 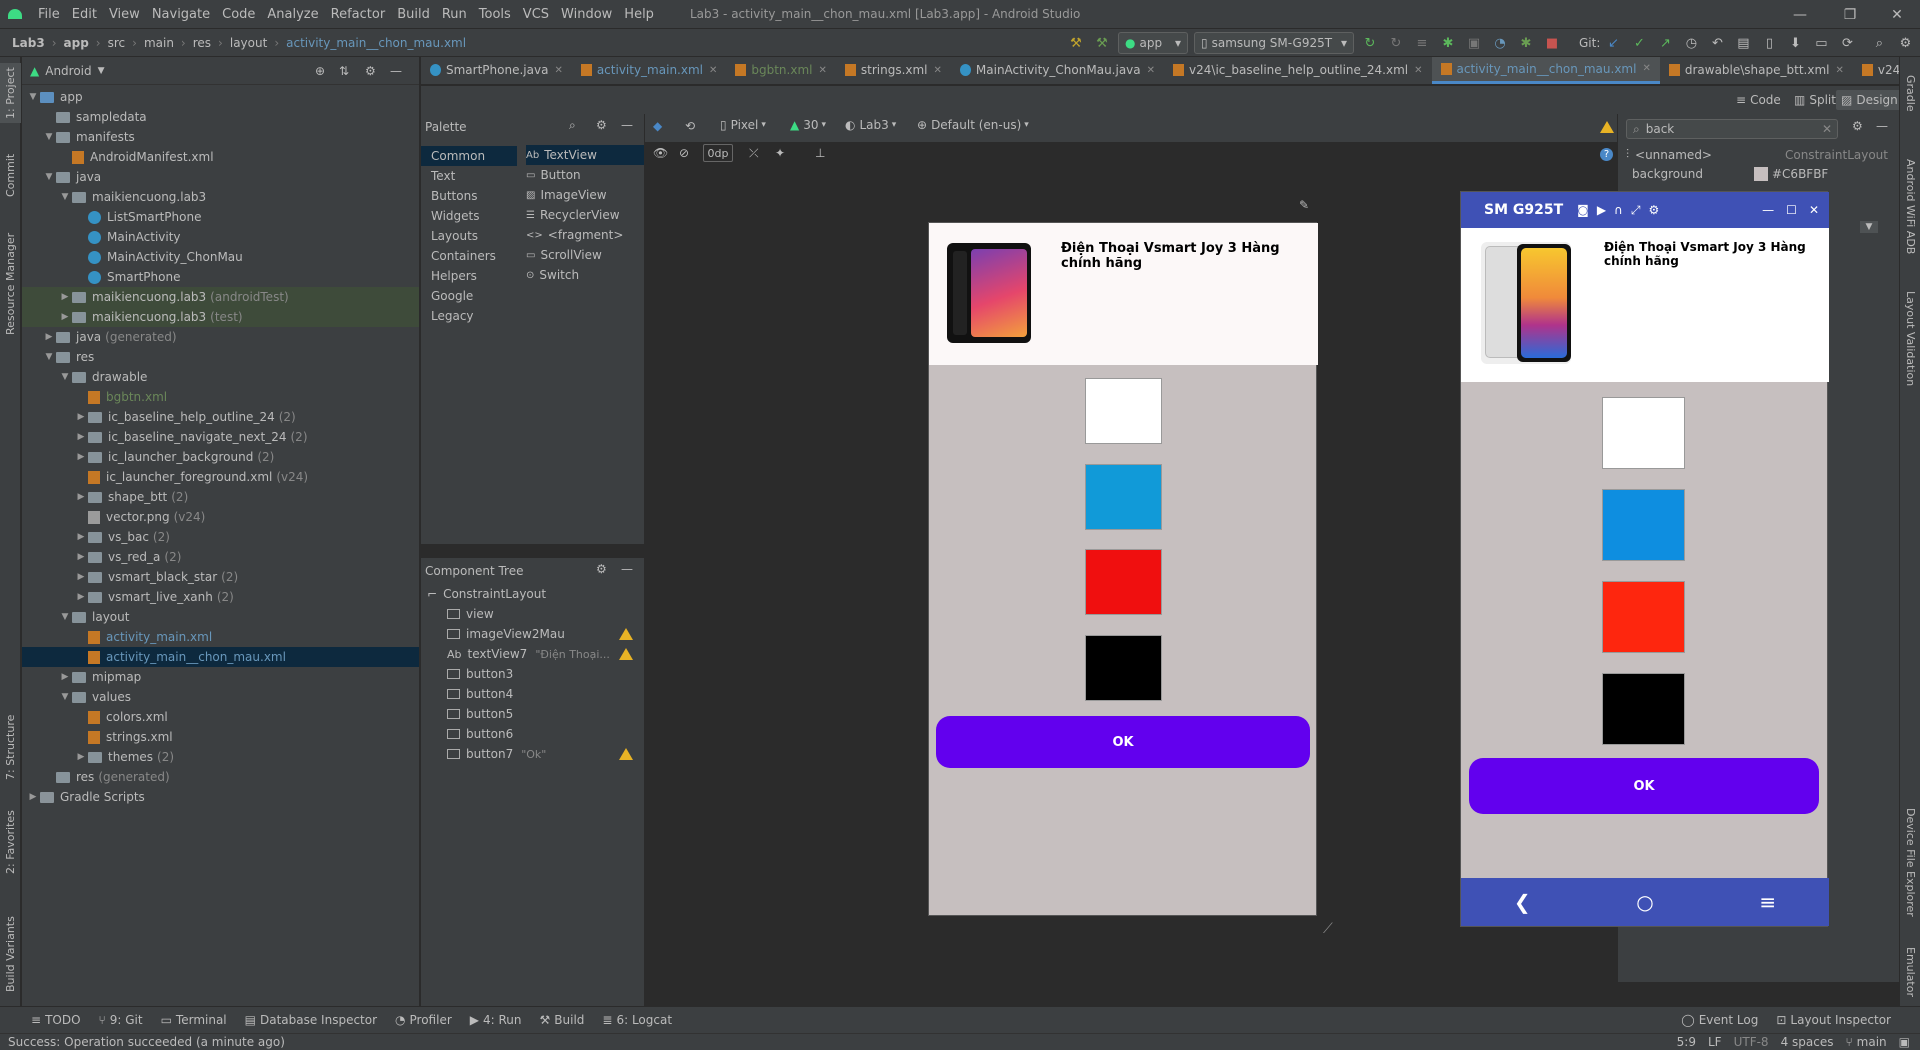 I want to click on tree-item: ▼ app, so click(x=220, y=97).